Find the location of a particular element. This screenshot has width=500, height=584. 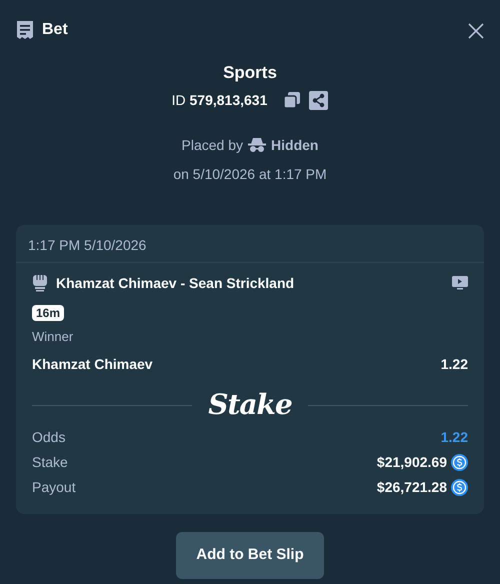

user-name: Hidden is located at coordinates (294, 145).